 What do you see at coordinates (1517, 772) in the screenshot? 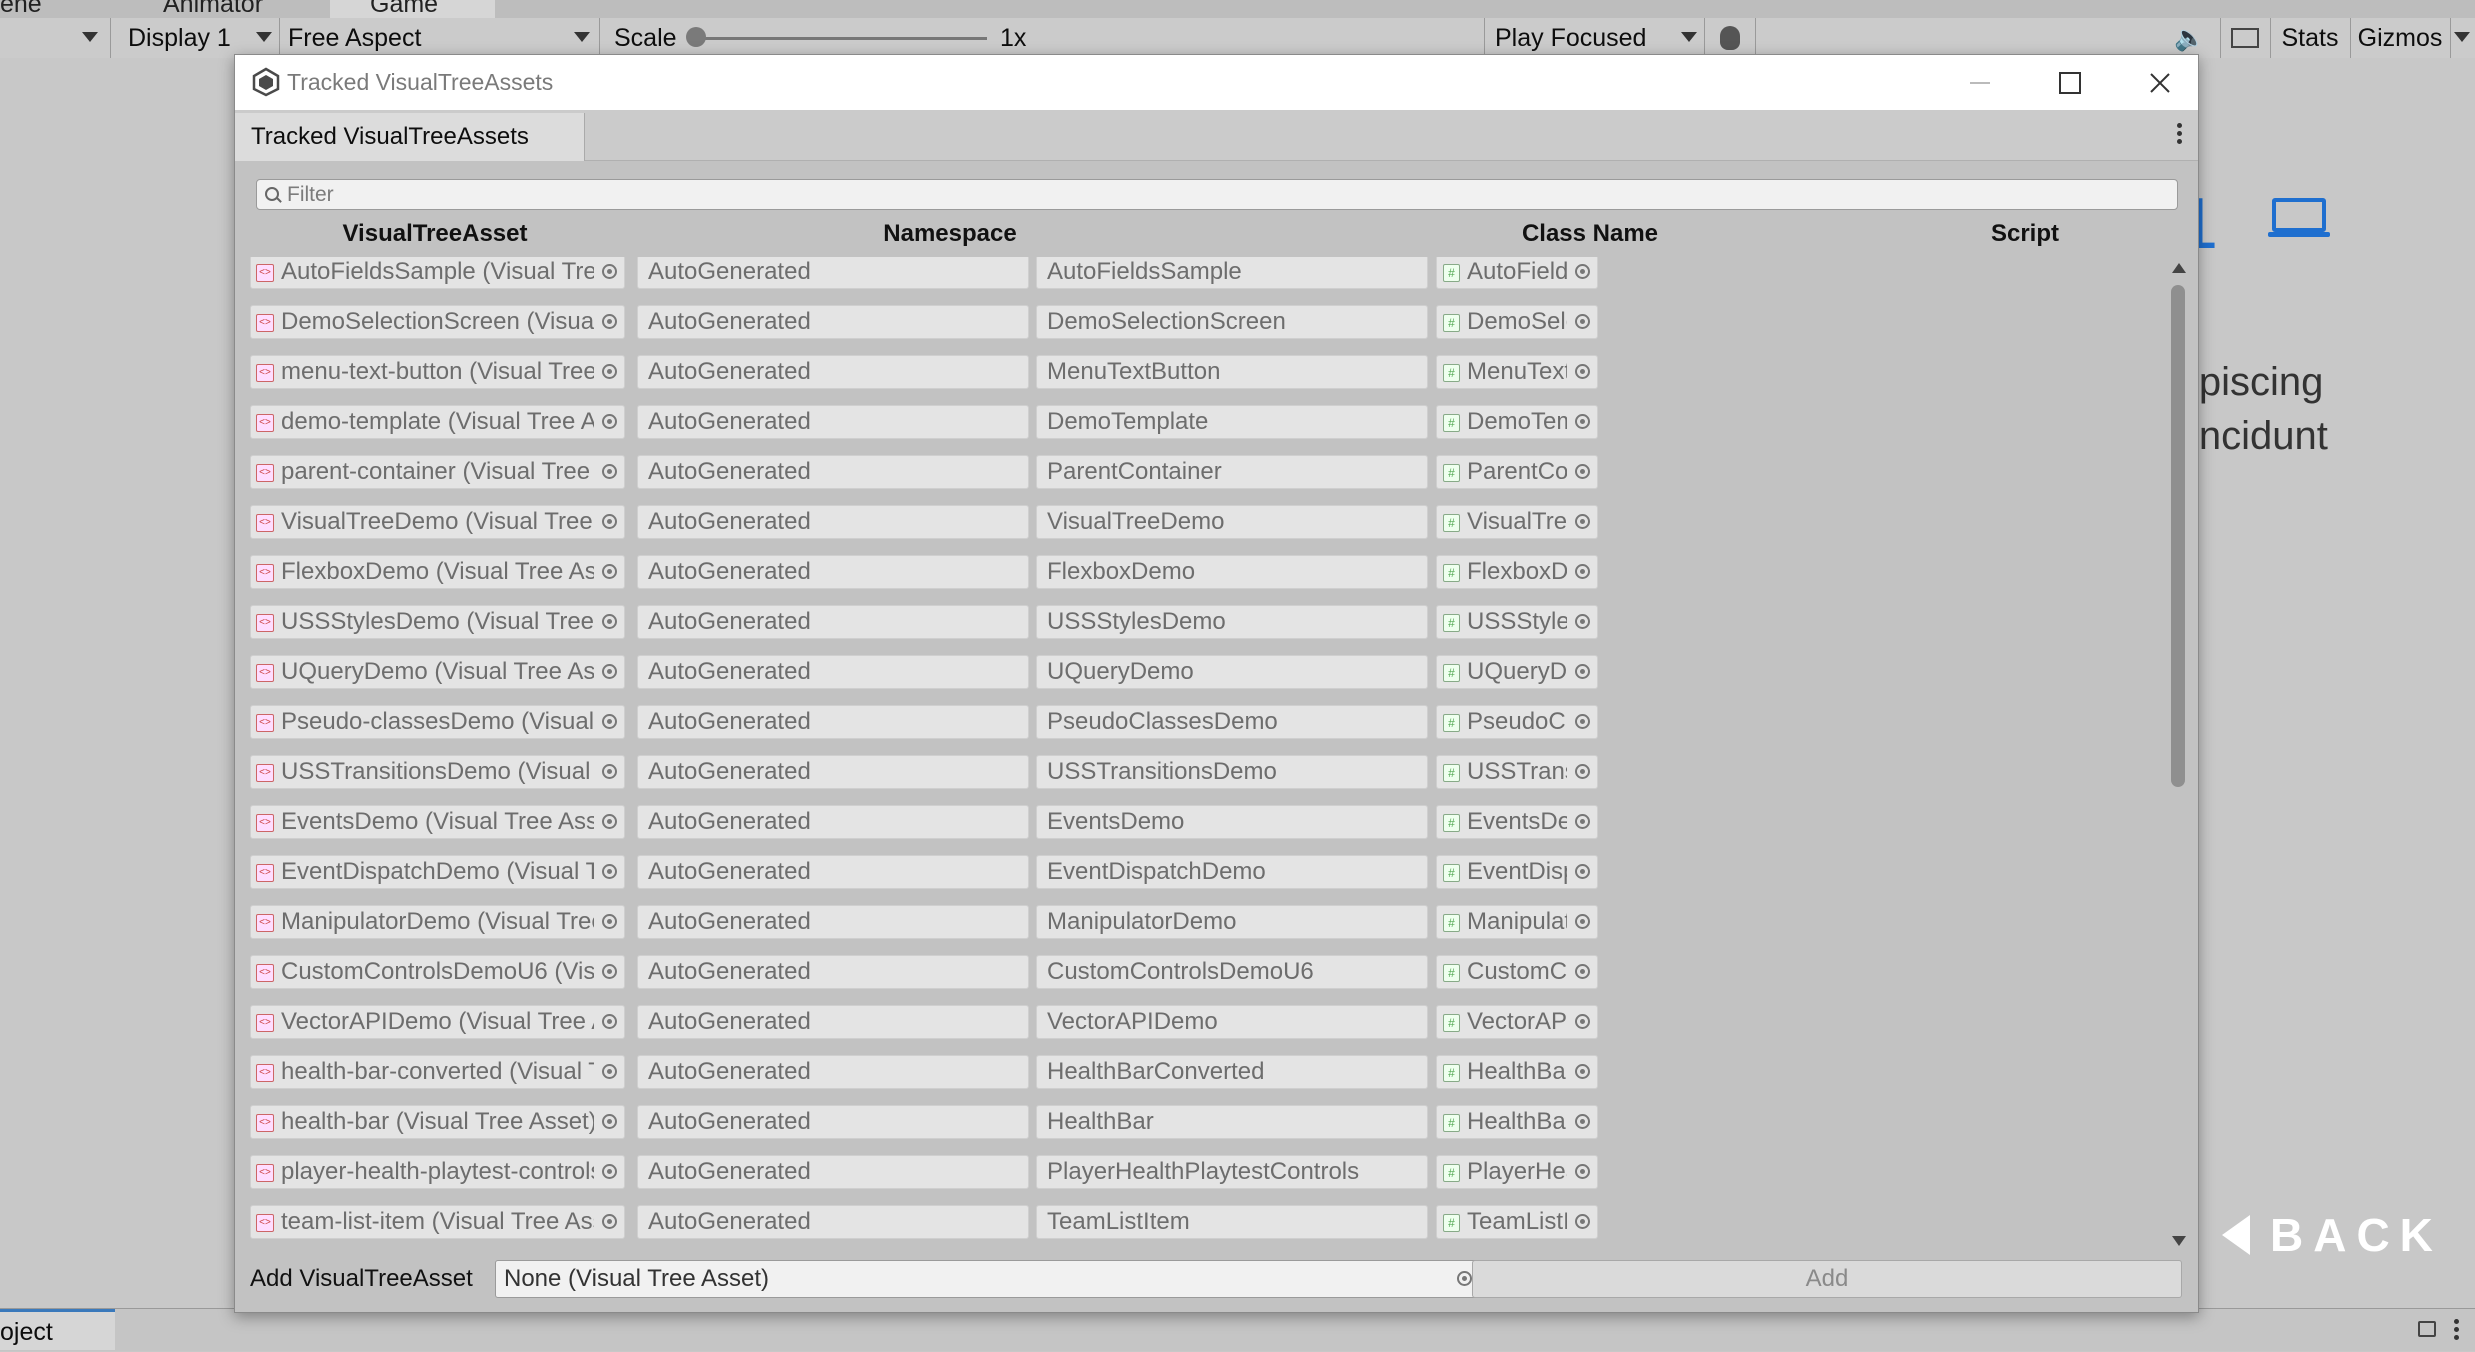
I see `cell-script: # USSTransitionsDemo.gen` at bounding box center [1517, 772].